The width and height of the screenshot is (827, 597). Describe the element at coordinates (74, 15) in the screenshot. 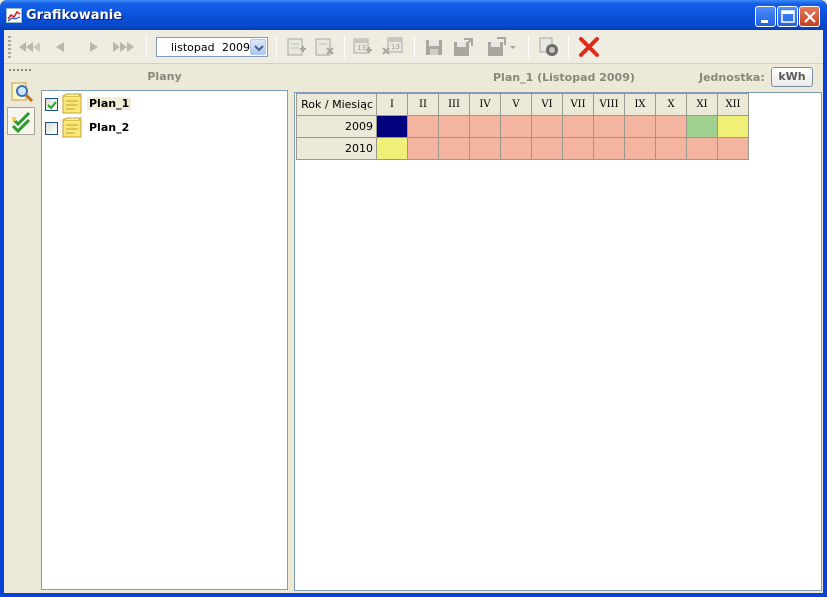

I see `window-title: Grafikowanie` at that location.